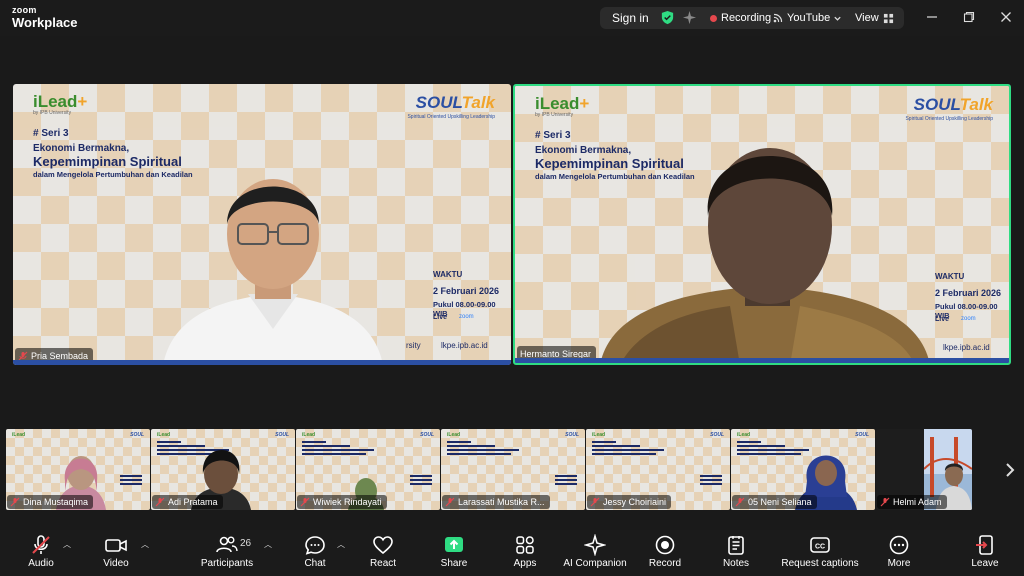 The height and width of the screenshot is (576, 1024). I want to click on participant-nametag: Helmi Adam, so click(912, 502).